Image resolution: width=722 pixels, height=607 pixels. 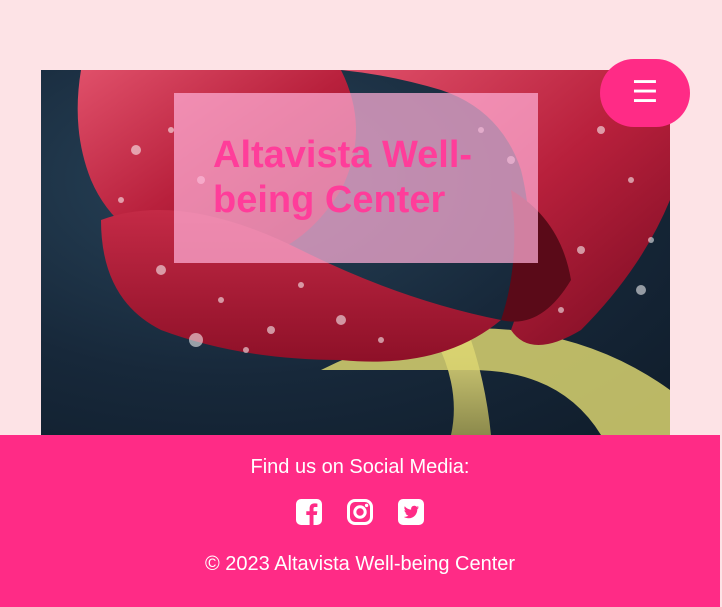 I want to click on social-links, so click(x=360, y=512).